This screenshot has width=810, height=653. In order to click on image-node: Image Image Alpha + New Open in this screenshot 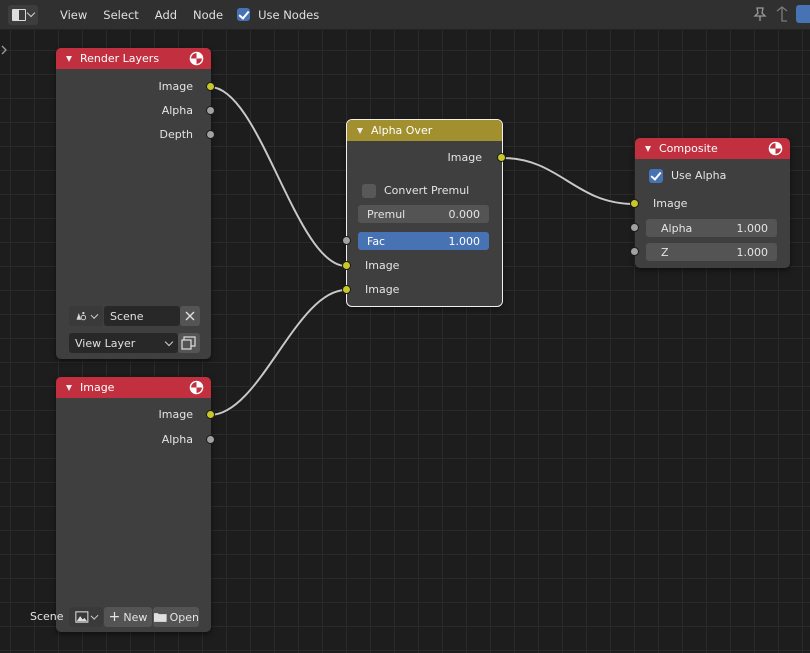, I will do `click(135, 504)`.